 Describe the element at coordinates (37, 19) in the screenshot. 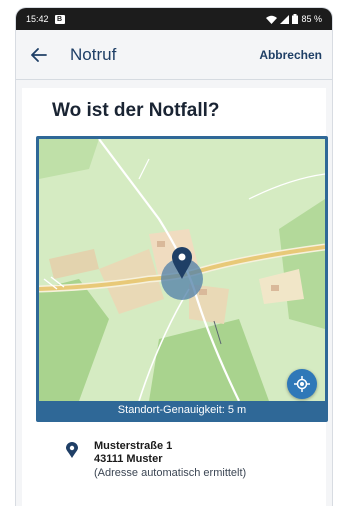

I see `status-time: 15:42` at that location.